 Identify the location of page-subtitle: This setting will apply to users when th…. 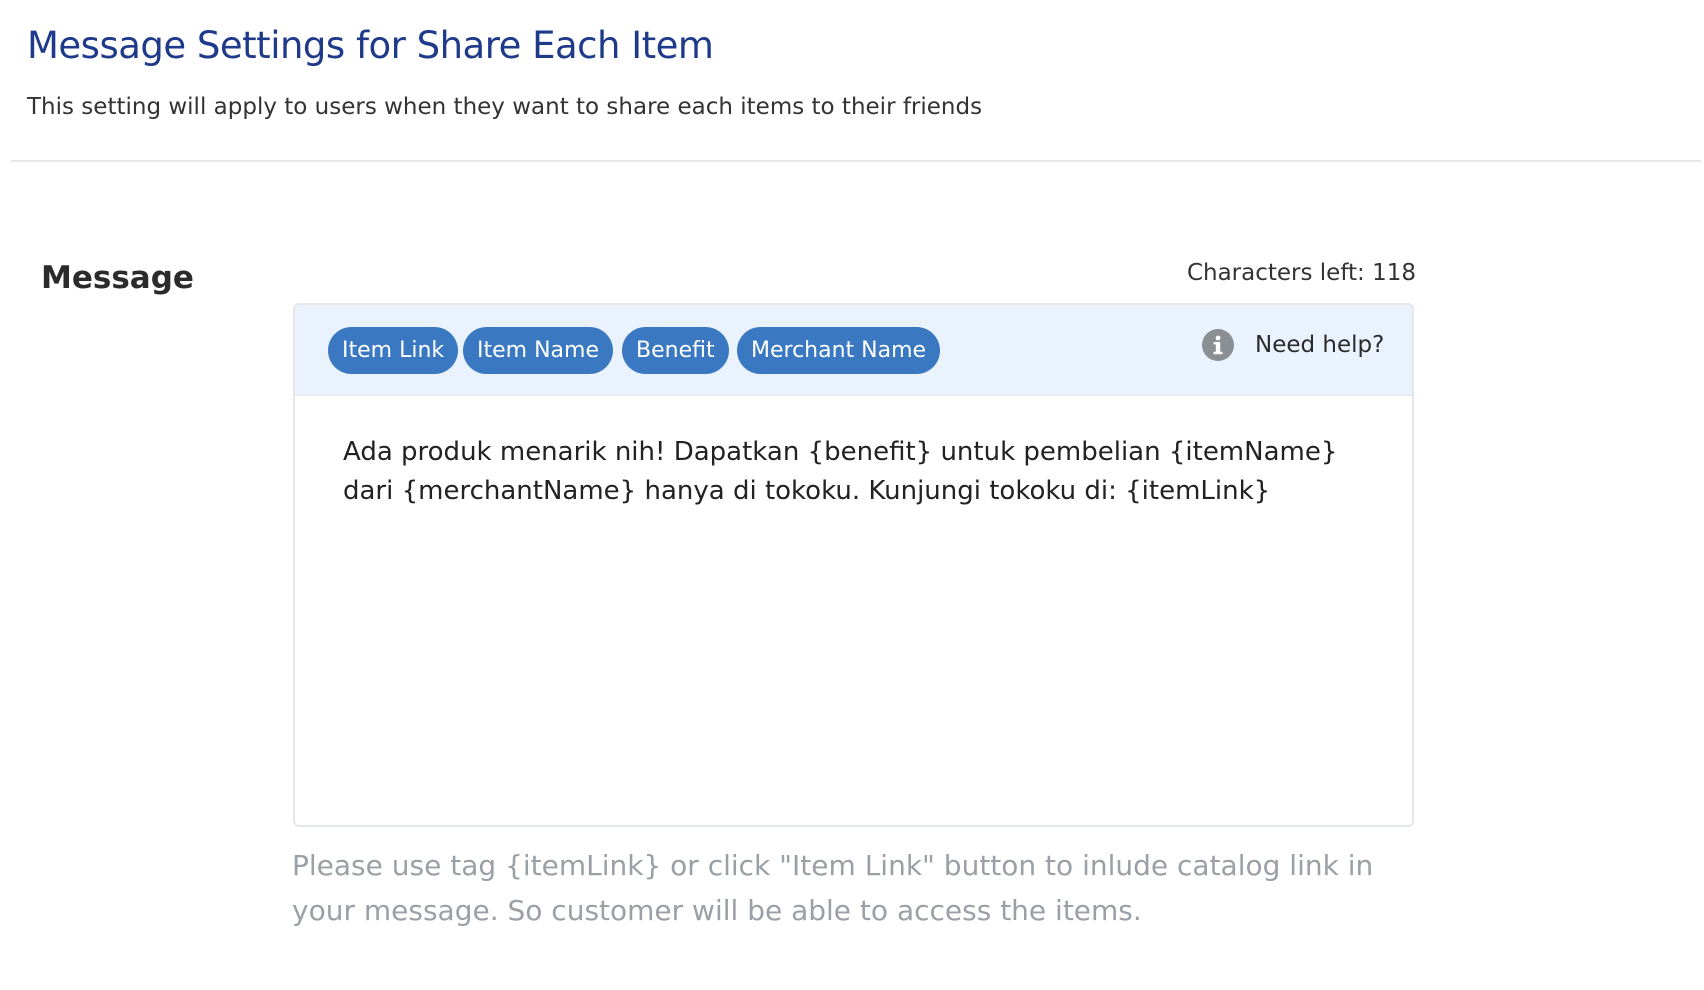
(505, 107).